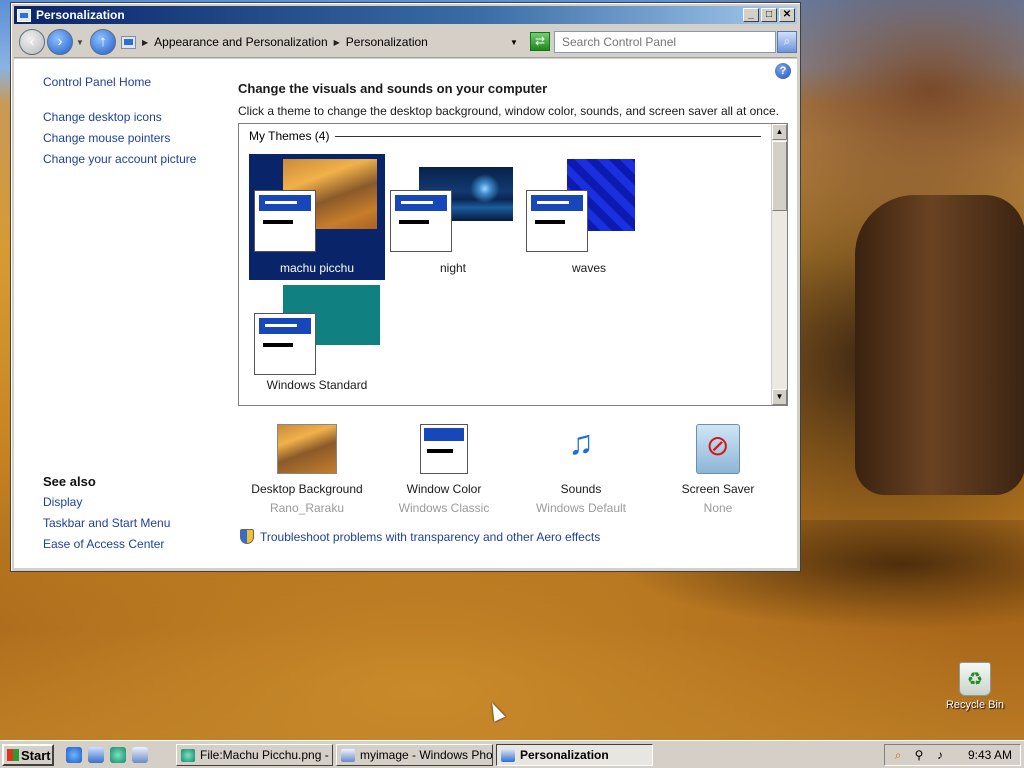  I want to click on mouse-cursor-icon, so click(496, 711).